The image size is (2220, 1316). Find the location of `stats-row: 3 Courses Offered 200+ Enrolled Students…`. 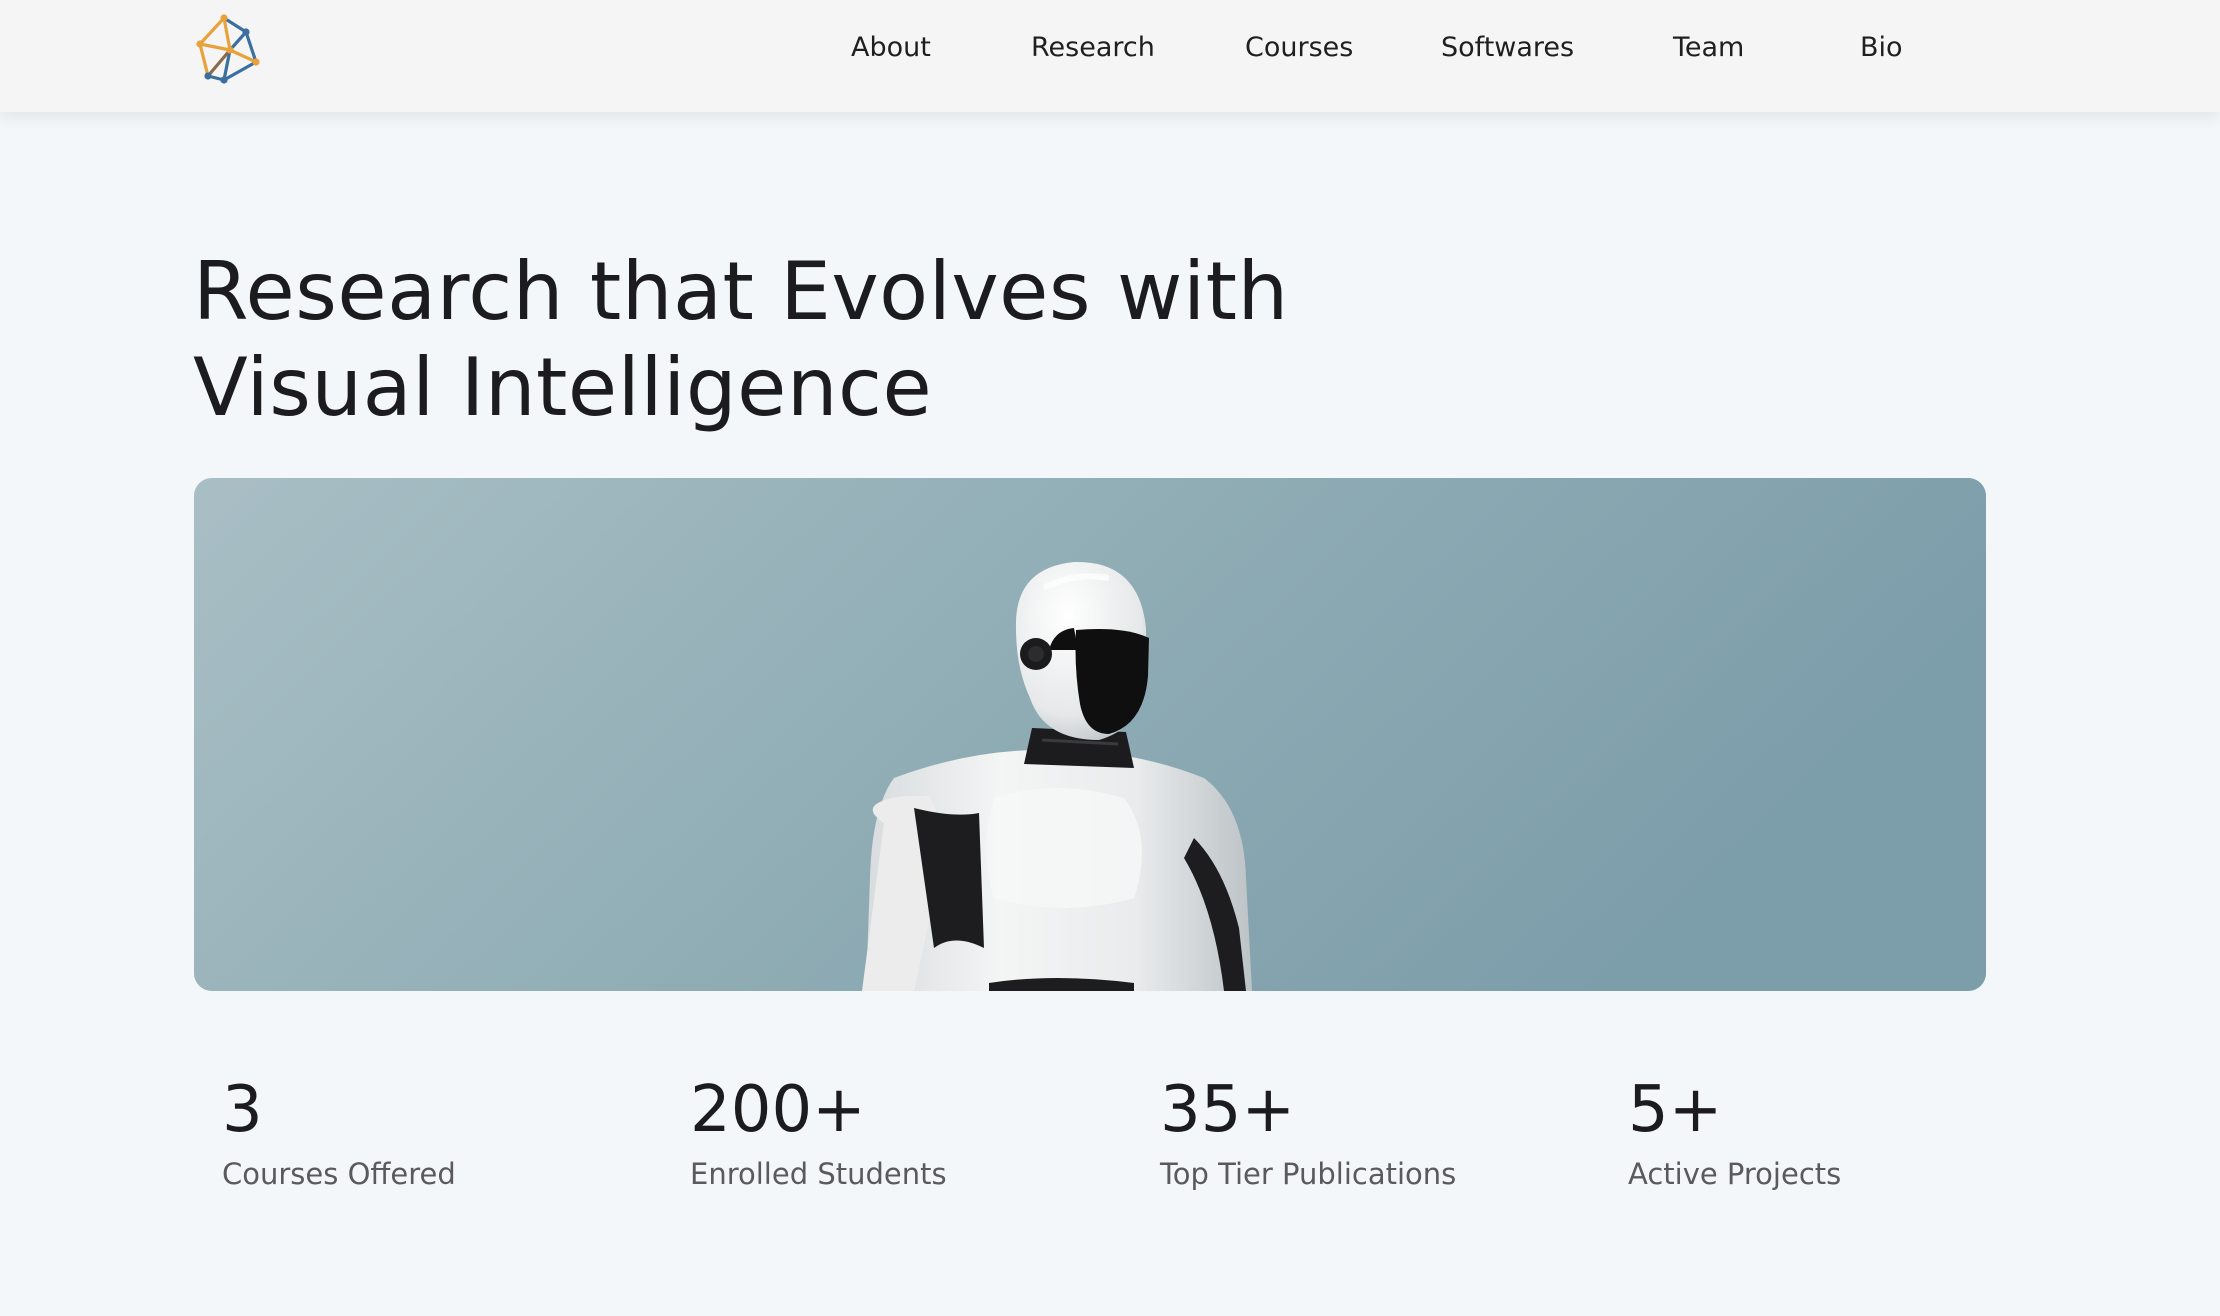

stats-row: 3 Courses Offered 200+ Enrolled Students… is located at coordinates (1110, 1140).